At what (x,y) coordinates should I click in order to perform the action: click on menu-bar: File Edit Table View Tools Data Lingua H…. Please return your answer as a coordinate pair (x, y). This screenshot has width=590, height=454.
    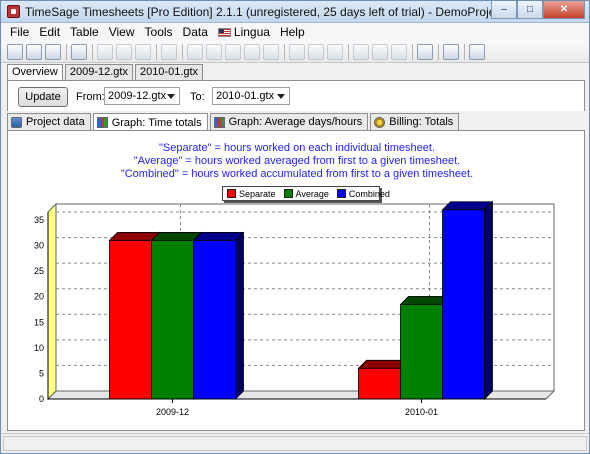
    Looking at the image, I should click on (295, 32).